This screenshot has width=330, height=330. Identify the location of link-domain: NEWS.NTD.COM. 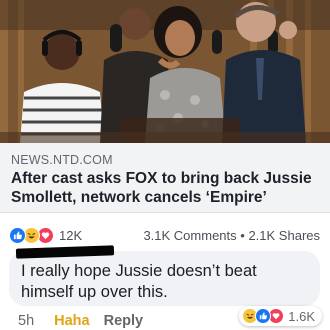
(62, 160).